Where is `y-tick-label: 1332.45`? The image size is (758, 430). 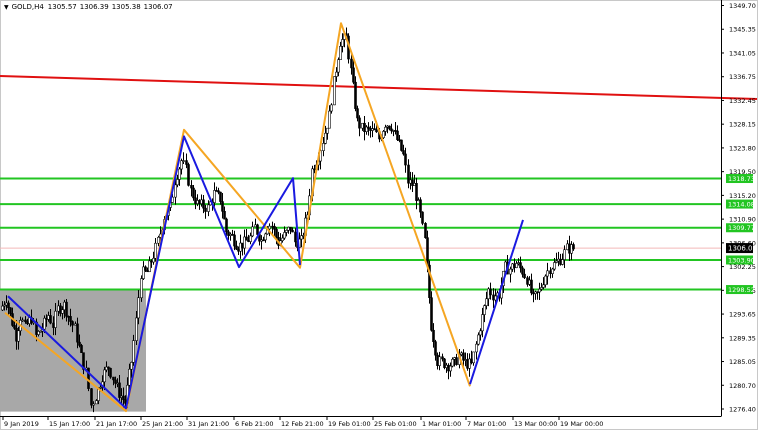 y-tick-label: 1332.45 is located at coordinates (742, 101).